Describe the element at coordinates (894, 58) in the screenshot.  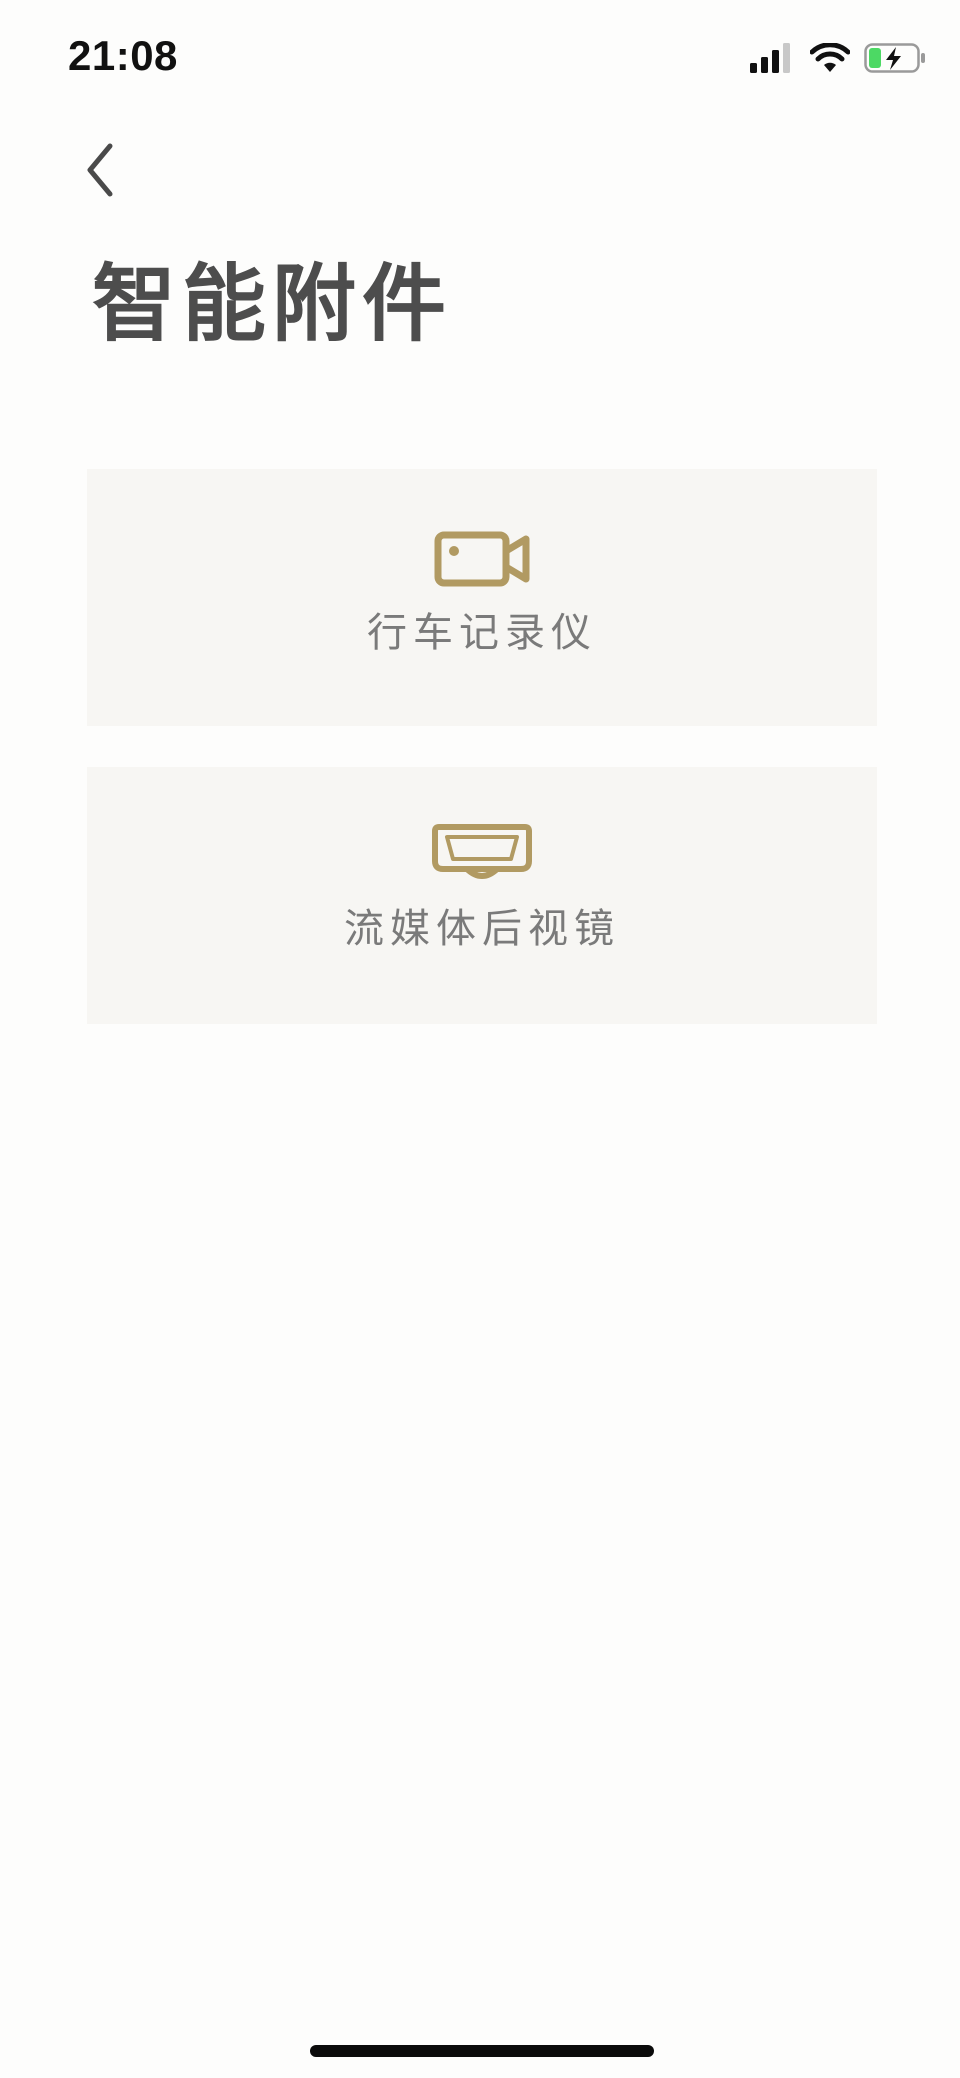
I see `battery-charging-icon` at that location.